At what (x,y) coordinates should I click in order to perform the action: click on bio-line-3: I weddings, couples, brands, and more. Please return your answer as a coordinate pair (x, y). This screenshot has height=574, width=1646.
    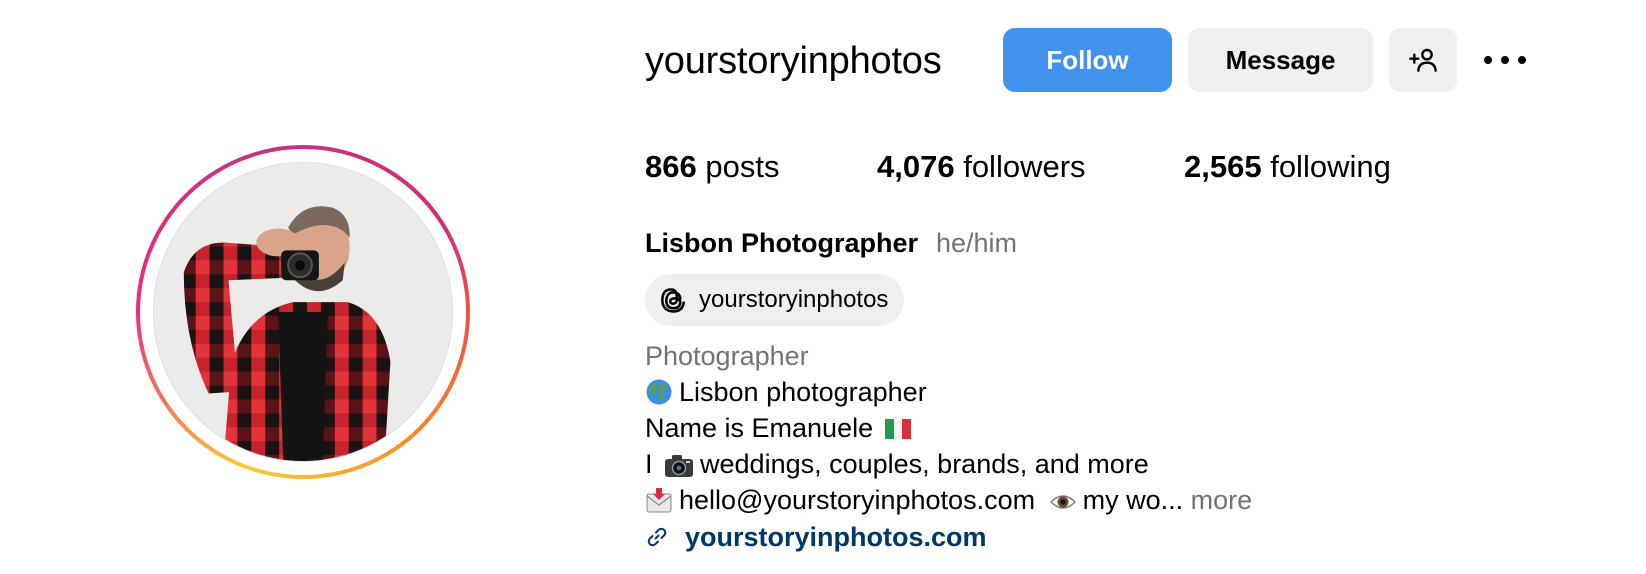
    Looking at the image, I should click on (897, 464).